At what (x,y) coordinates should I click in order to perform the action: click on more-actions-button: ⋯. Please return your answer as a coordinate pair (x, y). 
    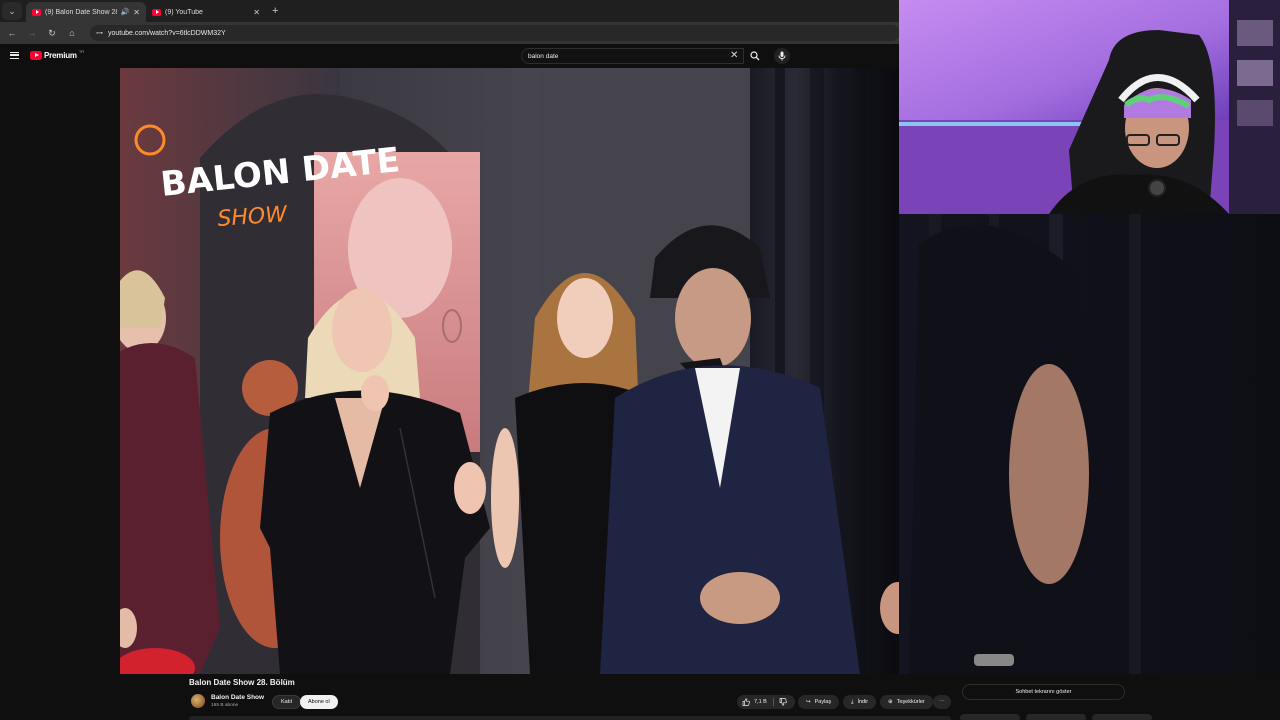
    Looking at the image, I should click on (942, 702).